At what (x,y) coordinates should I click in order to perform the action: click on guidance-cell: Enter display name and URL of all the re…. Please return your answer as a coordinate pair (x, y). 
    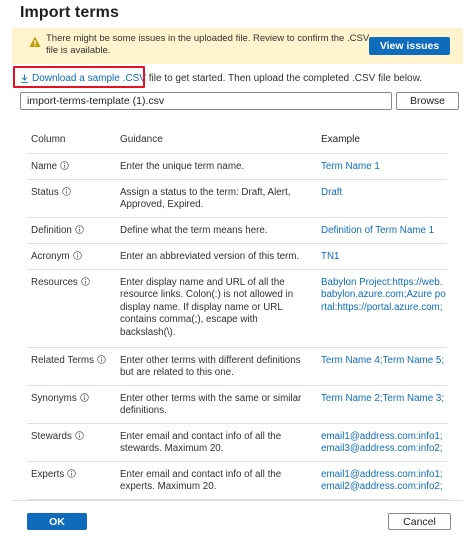
    Looking at the image, I should click on (220, 308).